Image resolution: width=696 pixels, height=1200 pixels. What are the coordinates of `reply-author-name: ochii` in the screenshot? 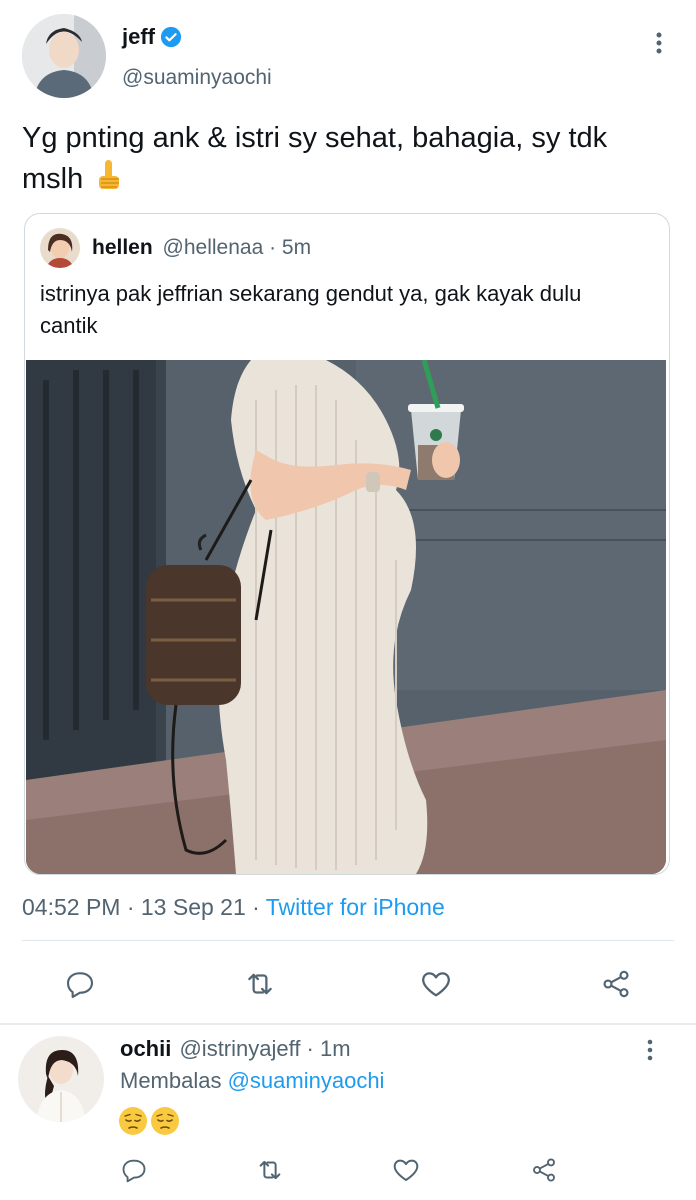 It's located at (145, 1048).